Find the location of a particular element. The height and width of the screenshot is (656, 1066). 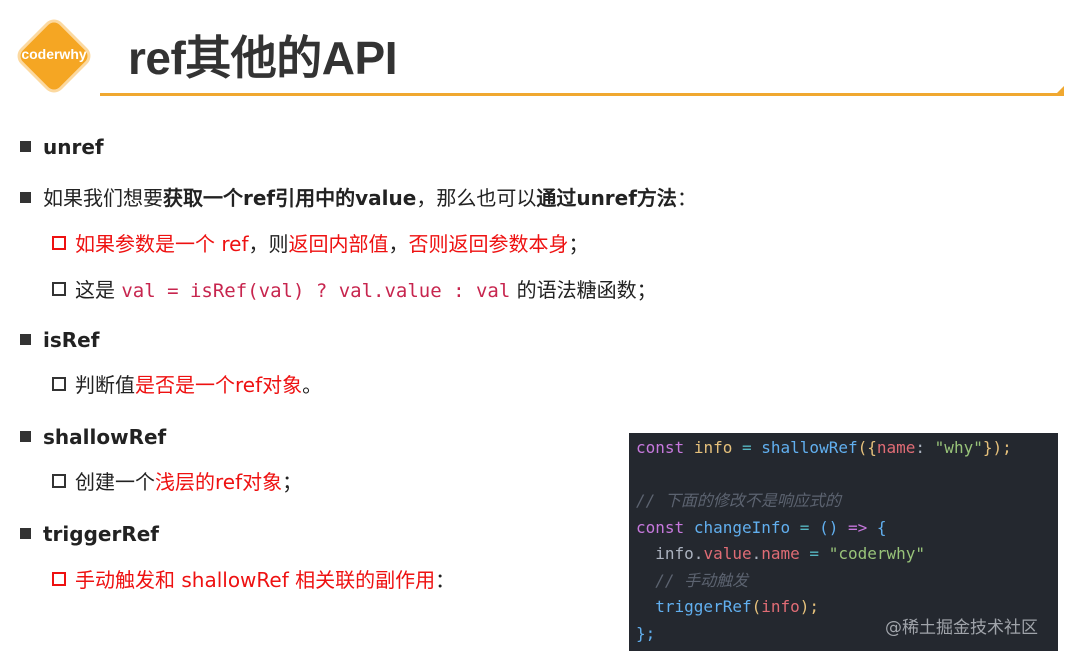

bullet-shallowref: shallowRef is located at coordinates (93, 437).